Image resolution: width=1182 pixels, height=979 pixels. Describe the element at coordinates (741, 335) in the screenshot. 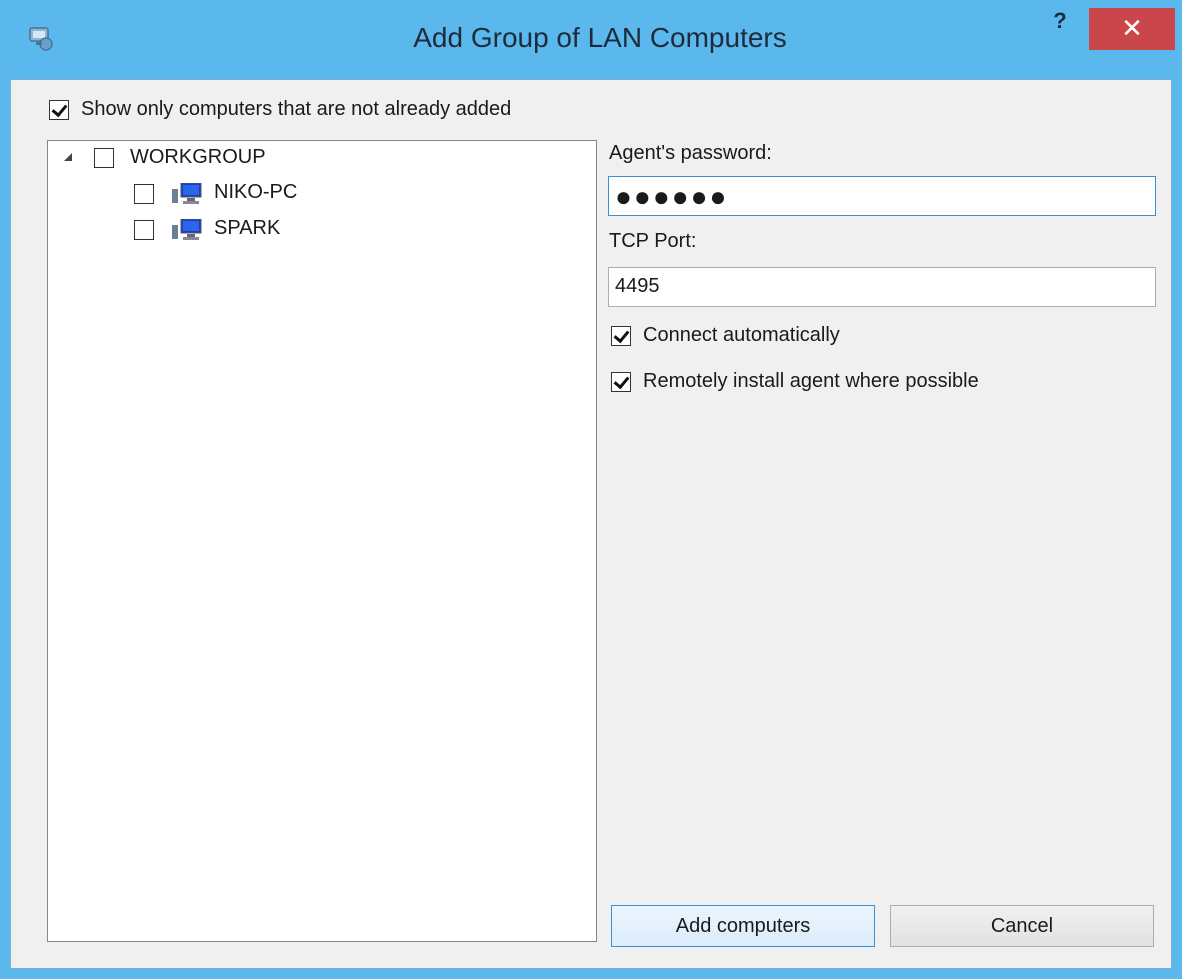

I see `connect-auto-label: Connect automatically` at that location.